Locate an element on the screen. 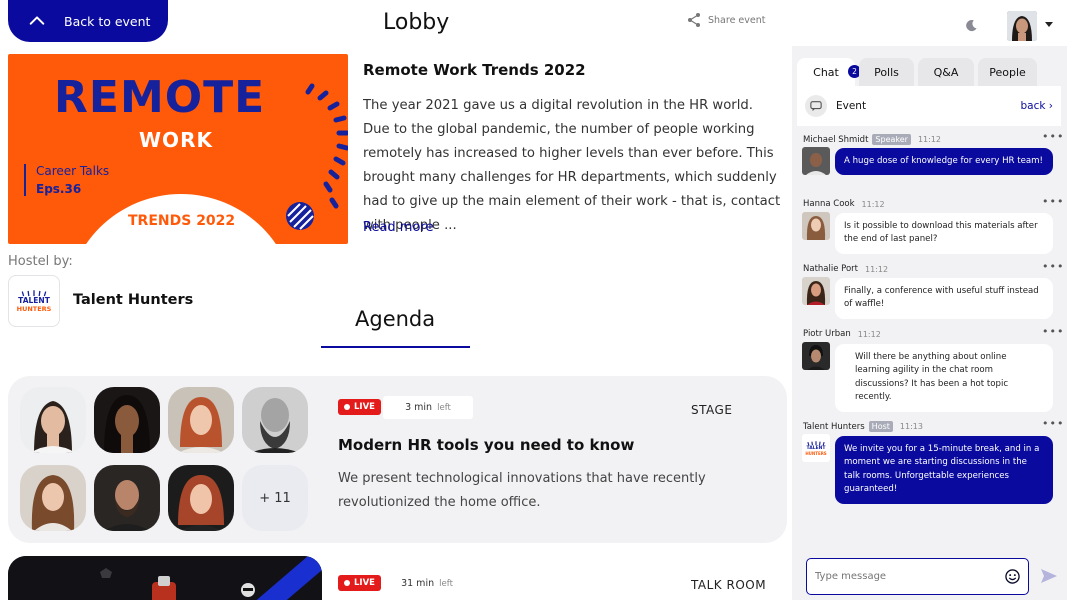 This screenshot has height=600, width=1067. message-role-badge: Host is located at coordinates (880, 426).